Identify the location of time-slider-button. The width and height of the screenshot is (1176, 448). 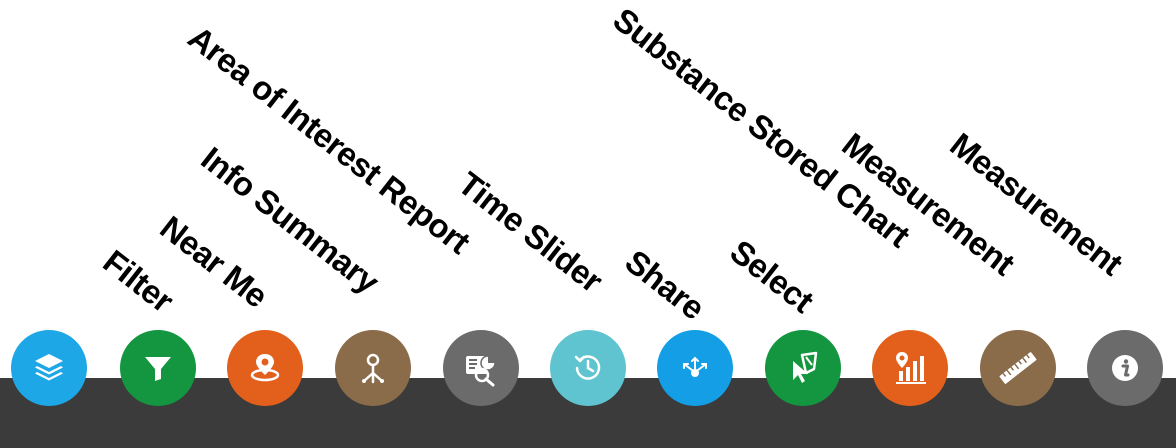
(588, 368).